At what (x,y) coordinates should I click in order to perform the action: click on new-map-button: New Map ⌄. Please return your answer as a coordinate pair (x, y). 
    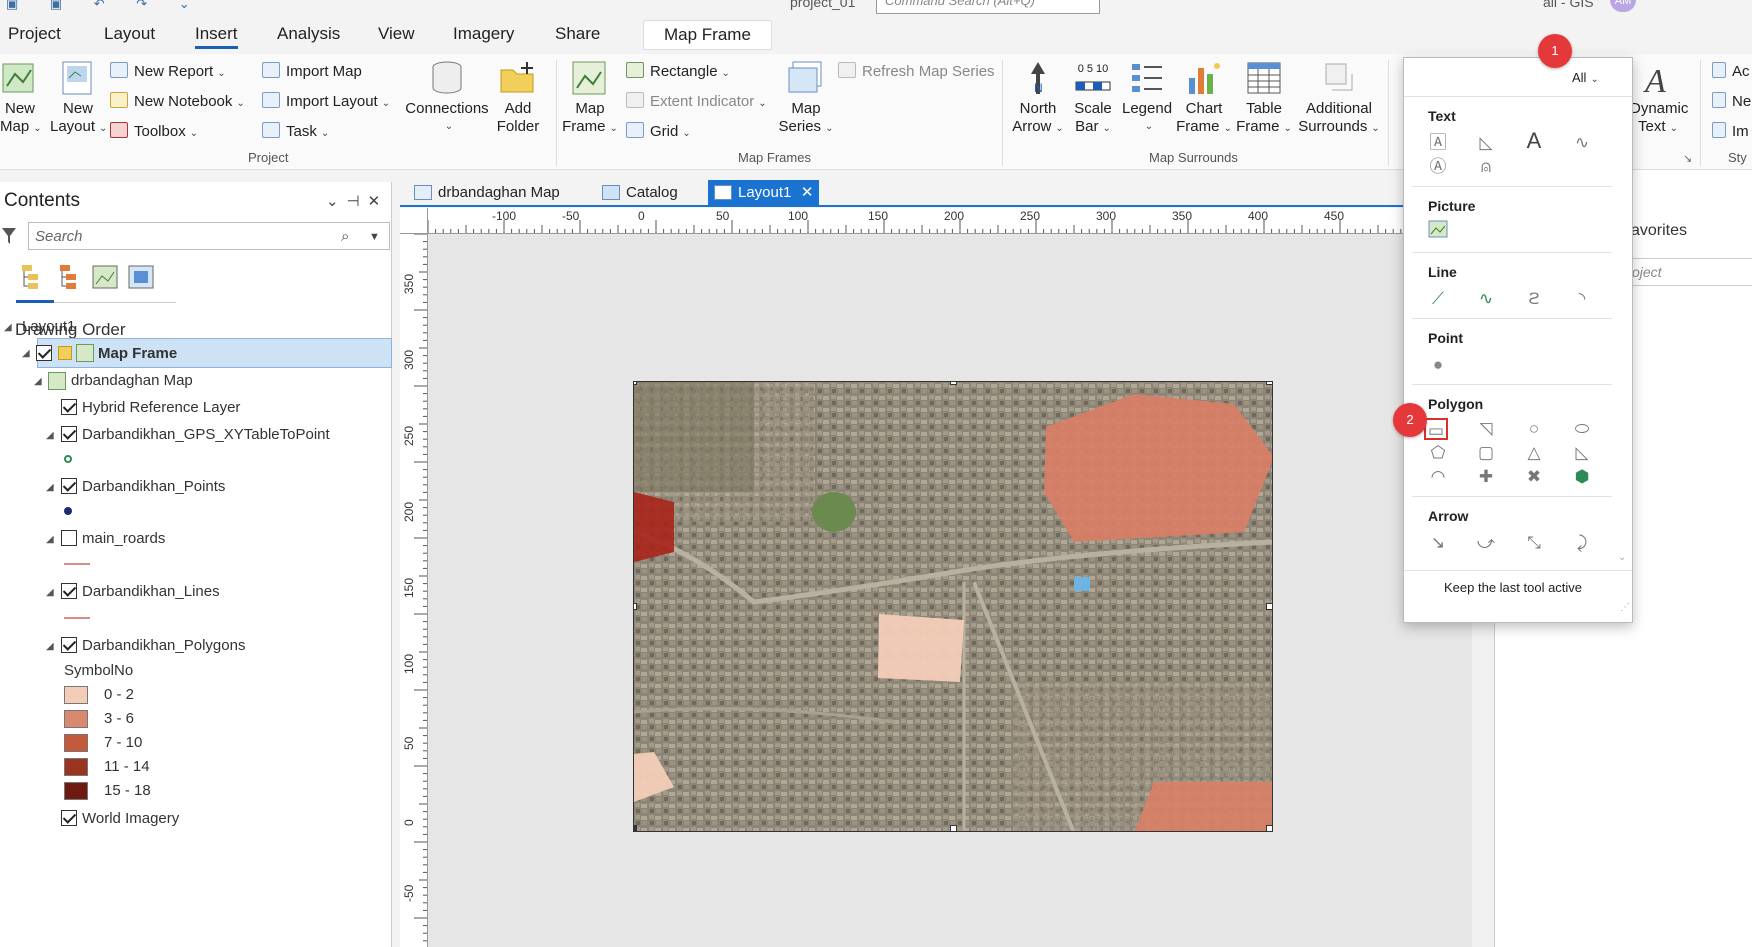
    Looking at the image, I should click on (21, 99).